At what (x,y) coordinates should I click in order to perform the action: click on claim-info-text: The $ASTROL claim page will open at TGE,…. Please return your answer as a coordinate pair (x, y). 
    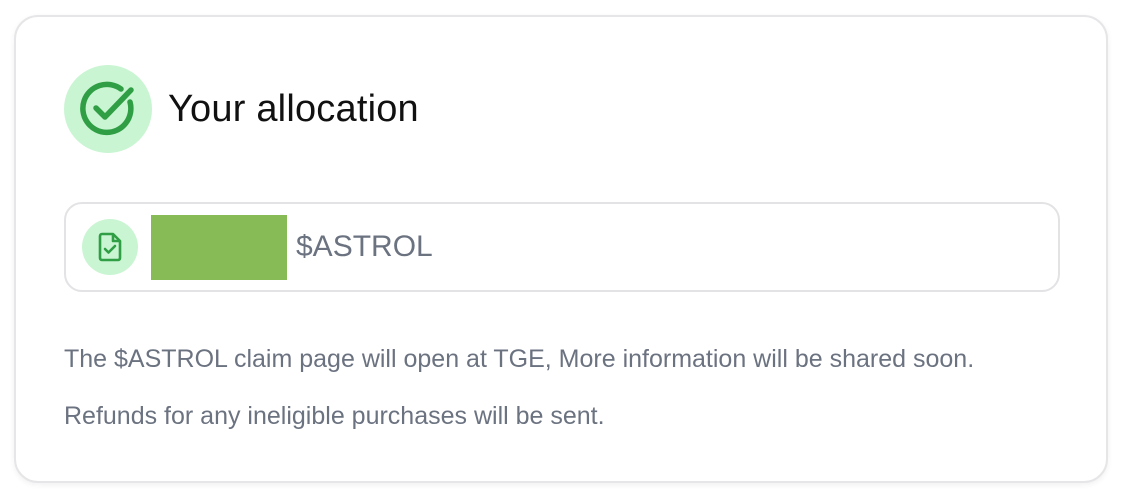
    Looking at the image, I should click on (519, 359).